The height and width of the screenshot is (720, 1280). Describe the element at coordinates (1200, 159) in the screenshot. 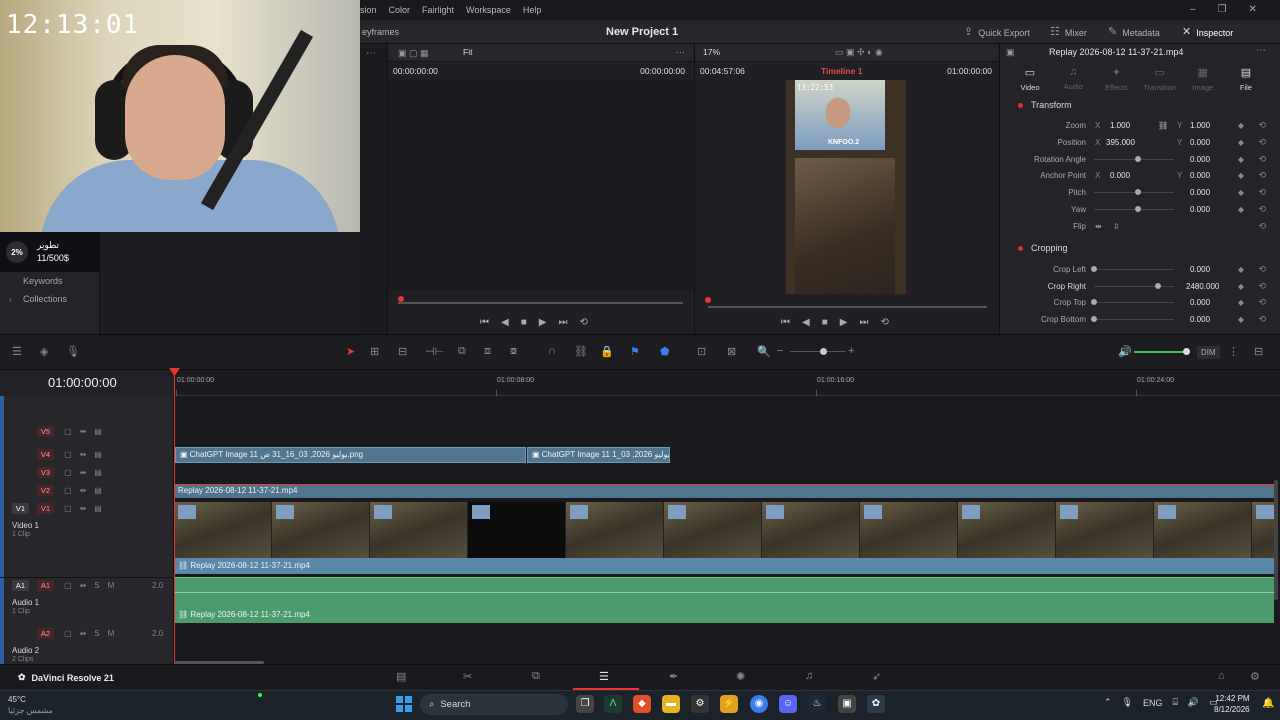

I see `rotation-field: 0.000` at that location.